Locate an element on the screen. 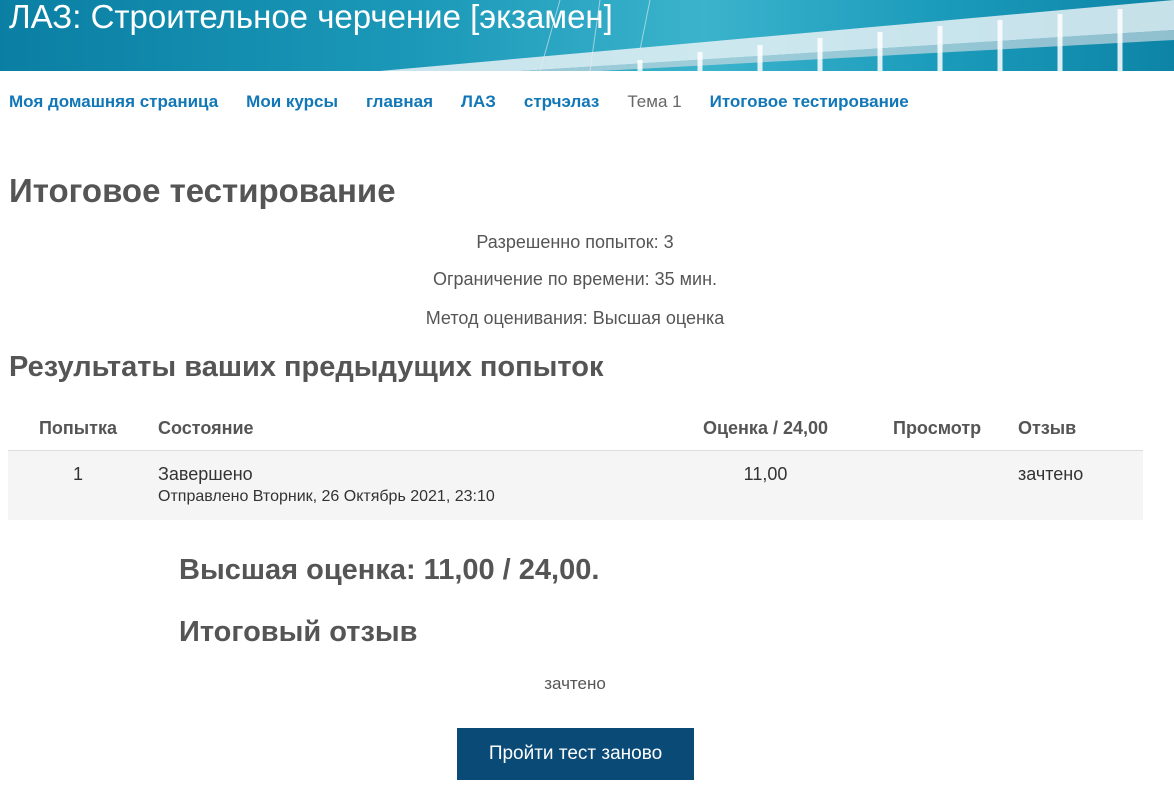 Image resolution: width=1174 pixels, height=799 pixels. breadcrumb-laz: ЛАЗ is located at coordinates (478, 102).